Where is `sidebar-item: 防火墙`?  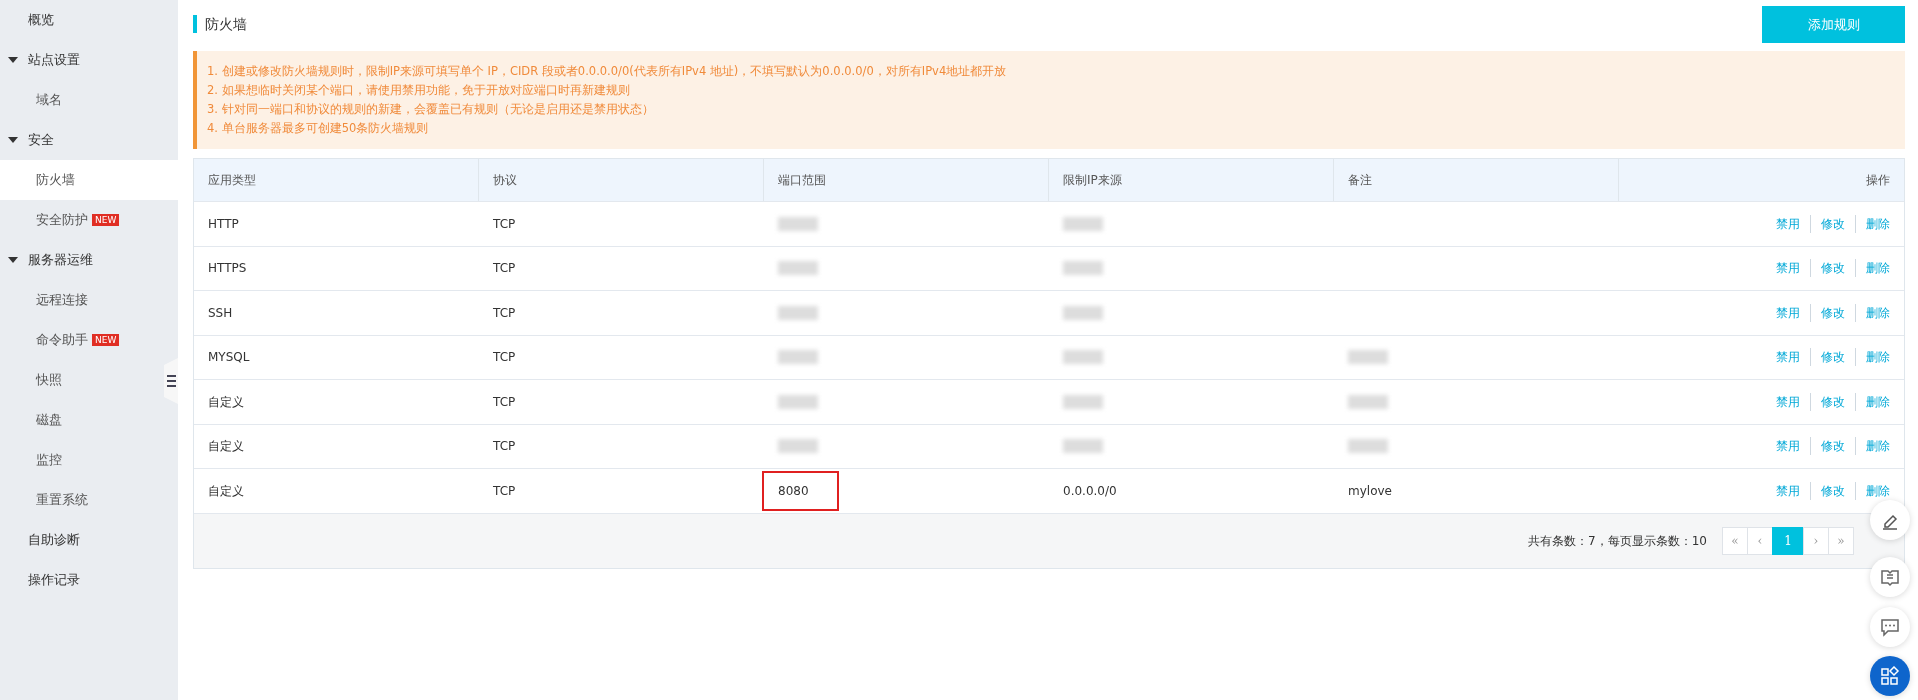 sidebar-item: 防火墙 is located at coordinates (89, 180).